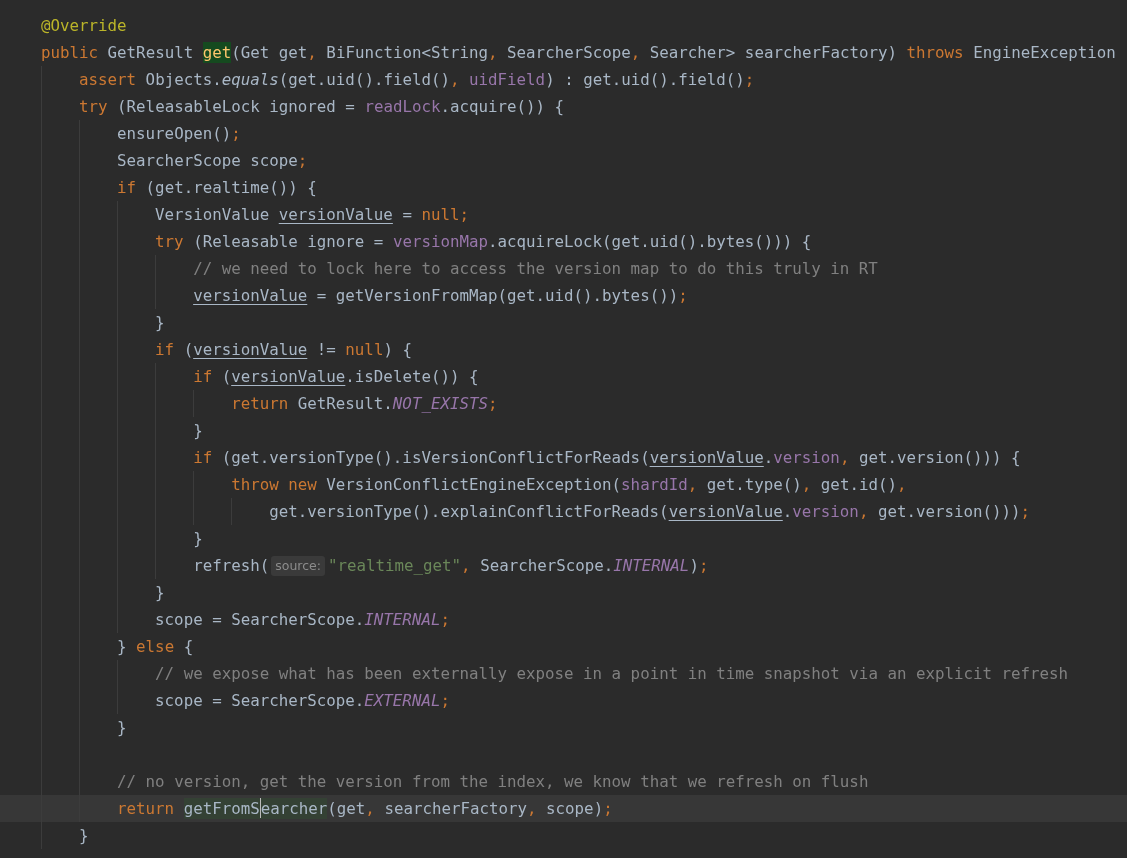  I want to click on code-text: return, so click(146, 809).